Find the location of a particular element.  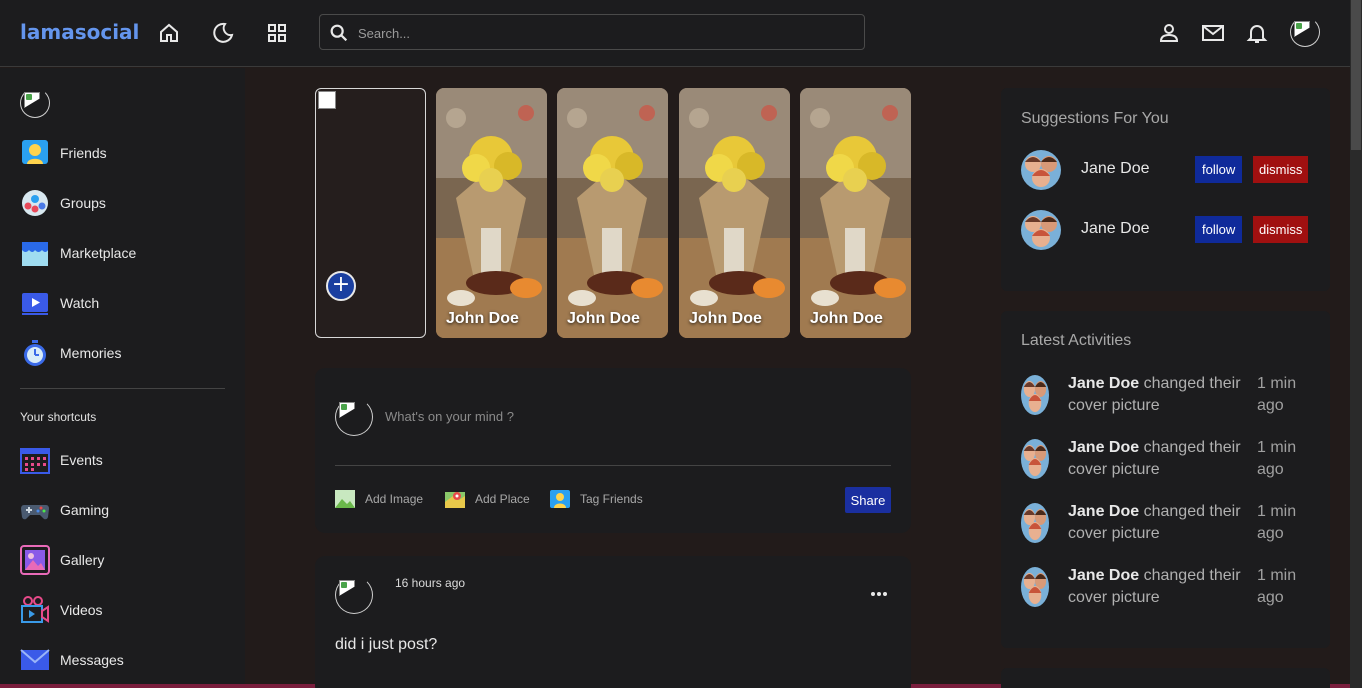

add-image-option: Add Image is located at coordinates (379, 499).